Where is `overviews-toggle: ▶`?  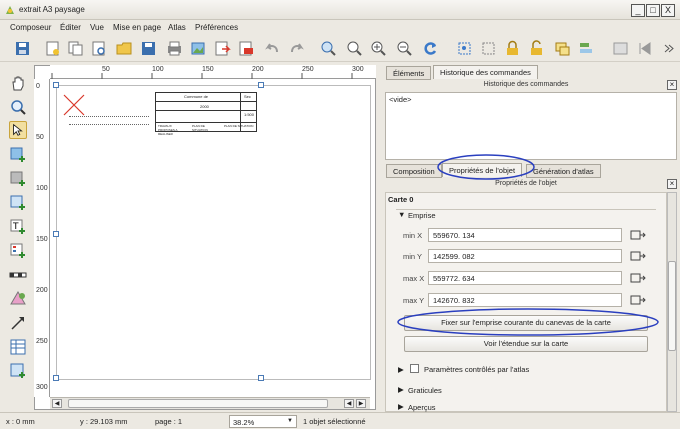
overviews-toggle: ▶ is located at coordinates (401, 406).